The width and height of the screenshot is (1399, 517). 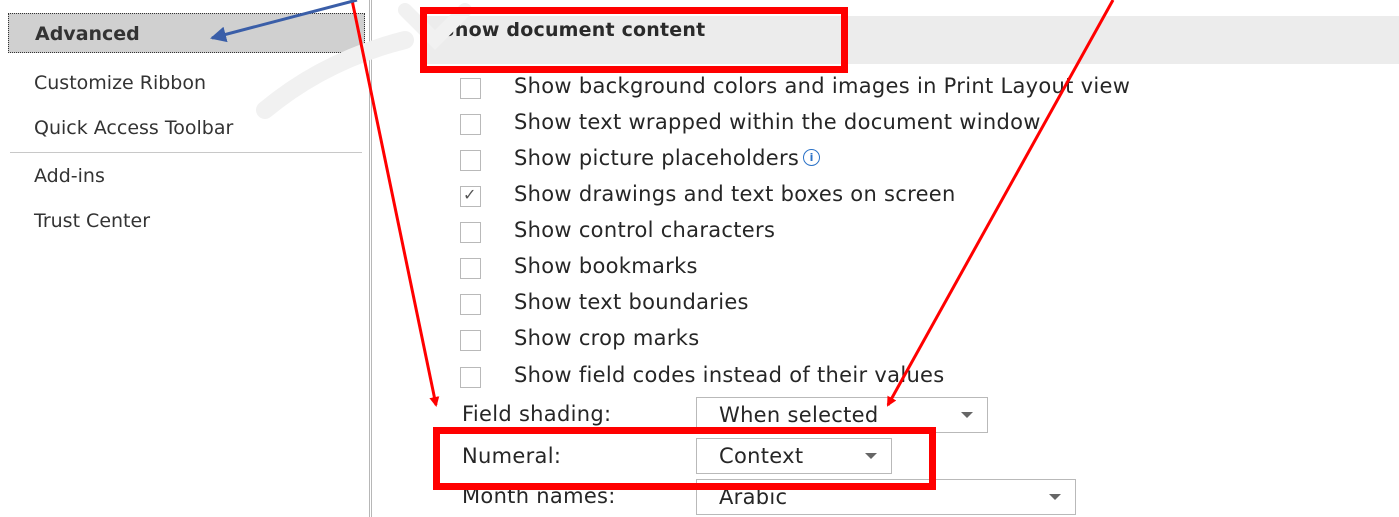 I want to click on numeral-label: Numeral:, so click(x=512, y=456).